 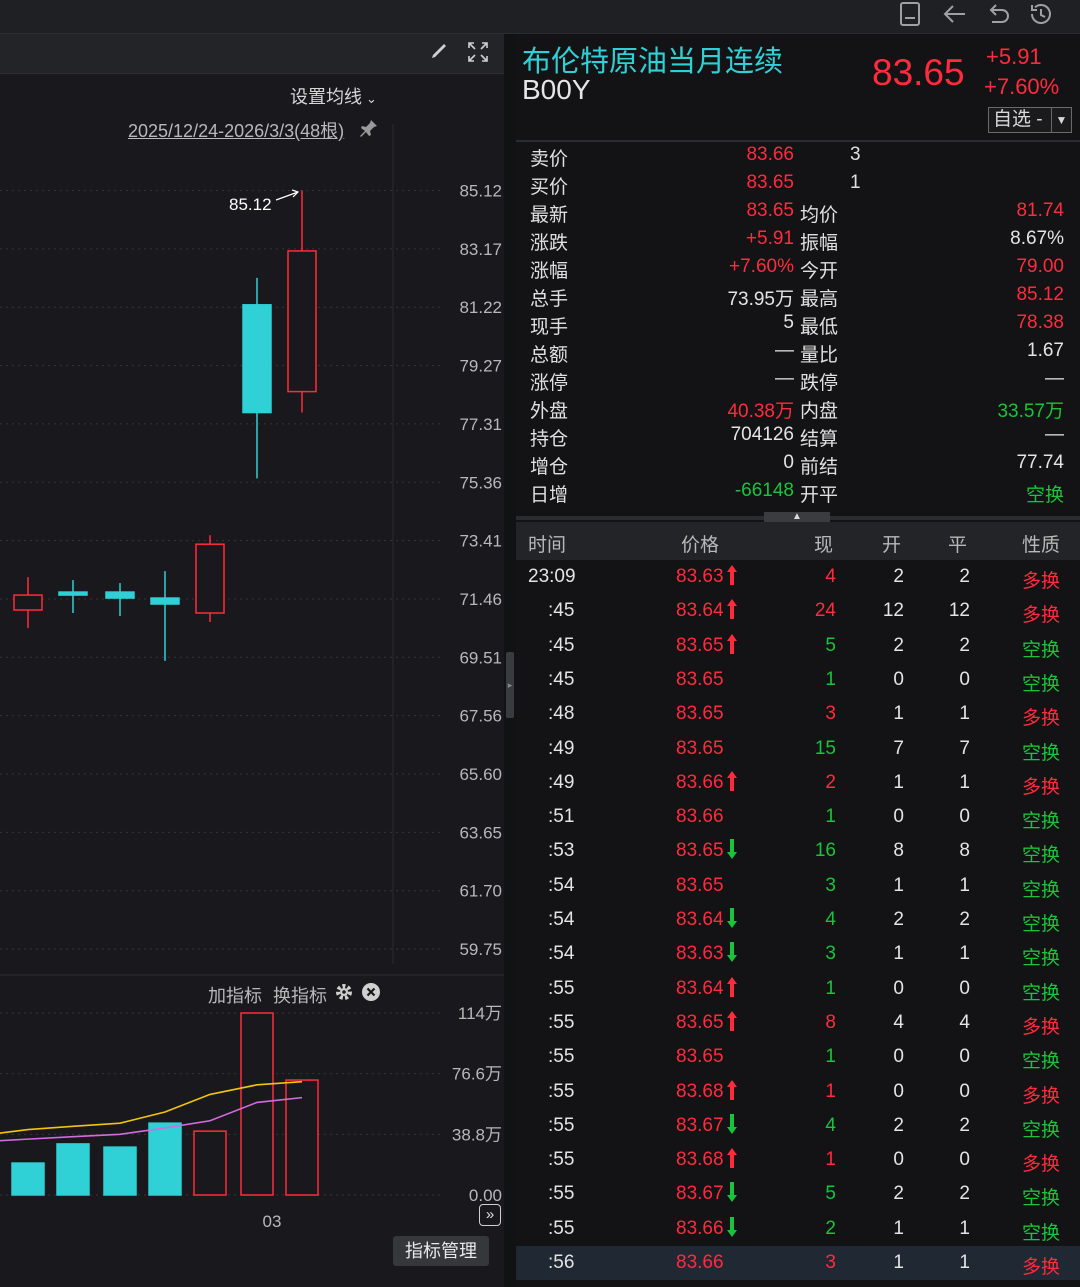 What do you see at coordinates (441, 1251) in the screenshot?
I see `indicator-manage-button: 指标管理` at bounding box center [441, 1251].